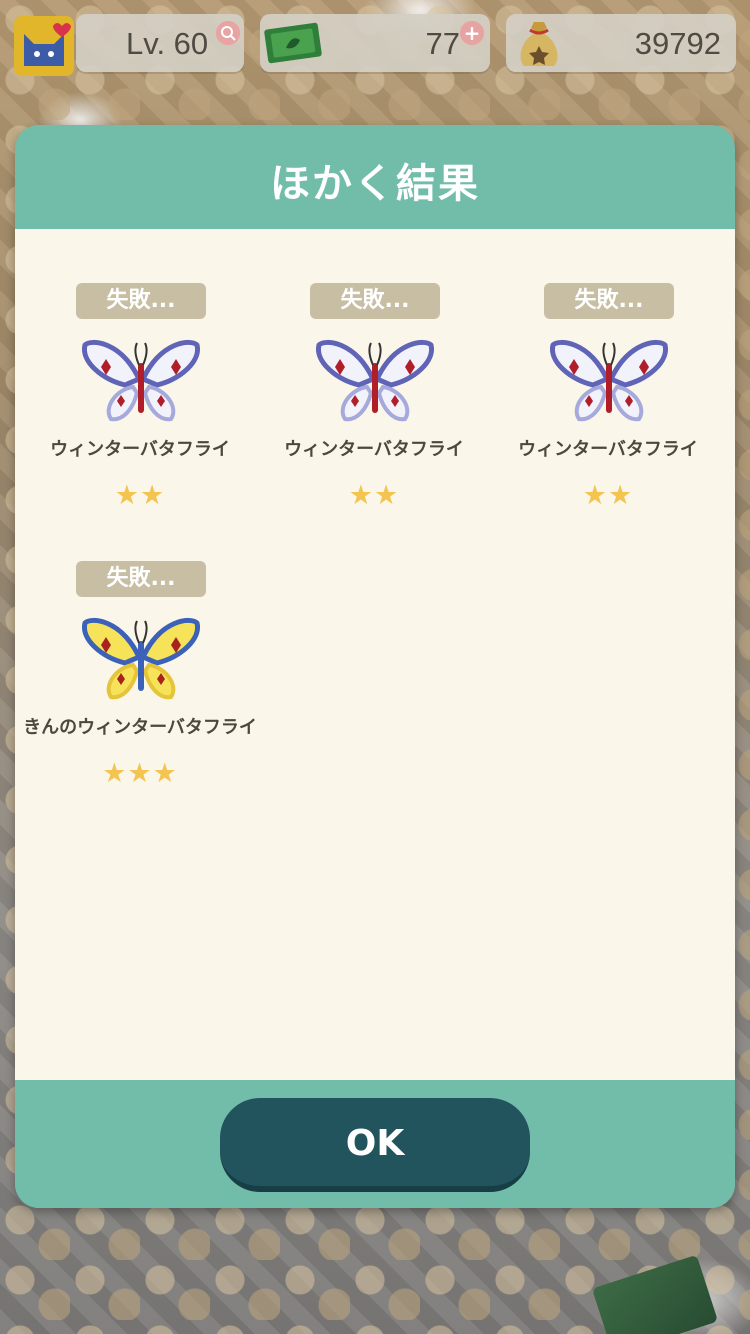  What do you see at coordinates (375, 44) in the screenshot?
I see `ticket-panel: 77 +` at bounding box center [375, 44].